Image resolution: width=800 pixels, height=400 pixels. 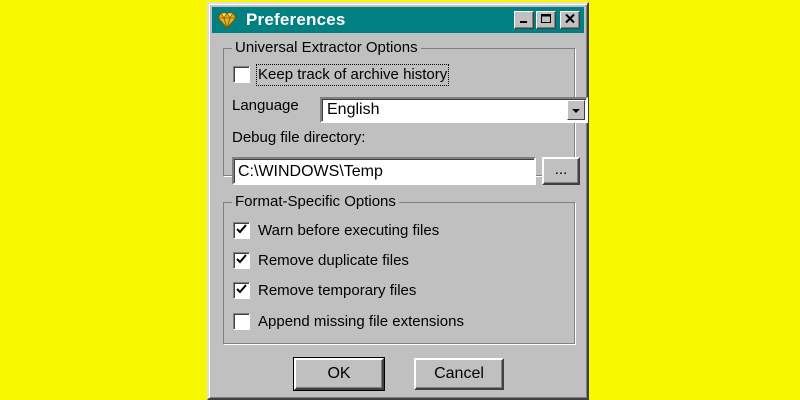 I want to click on language-dropdown-button, so click(x=576, y=110).